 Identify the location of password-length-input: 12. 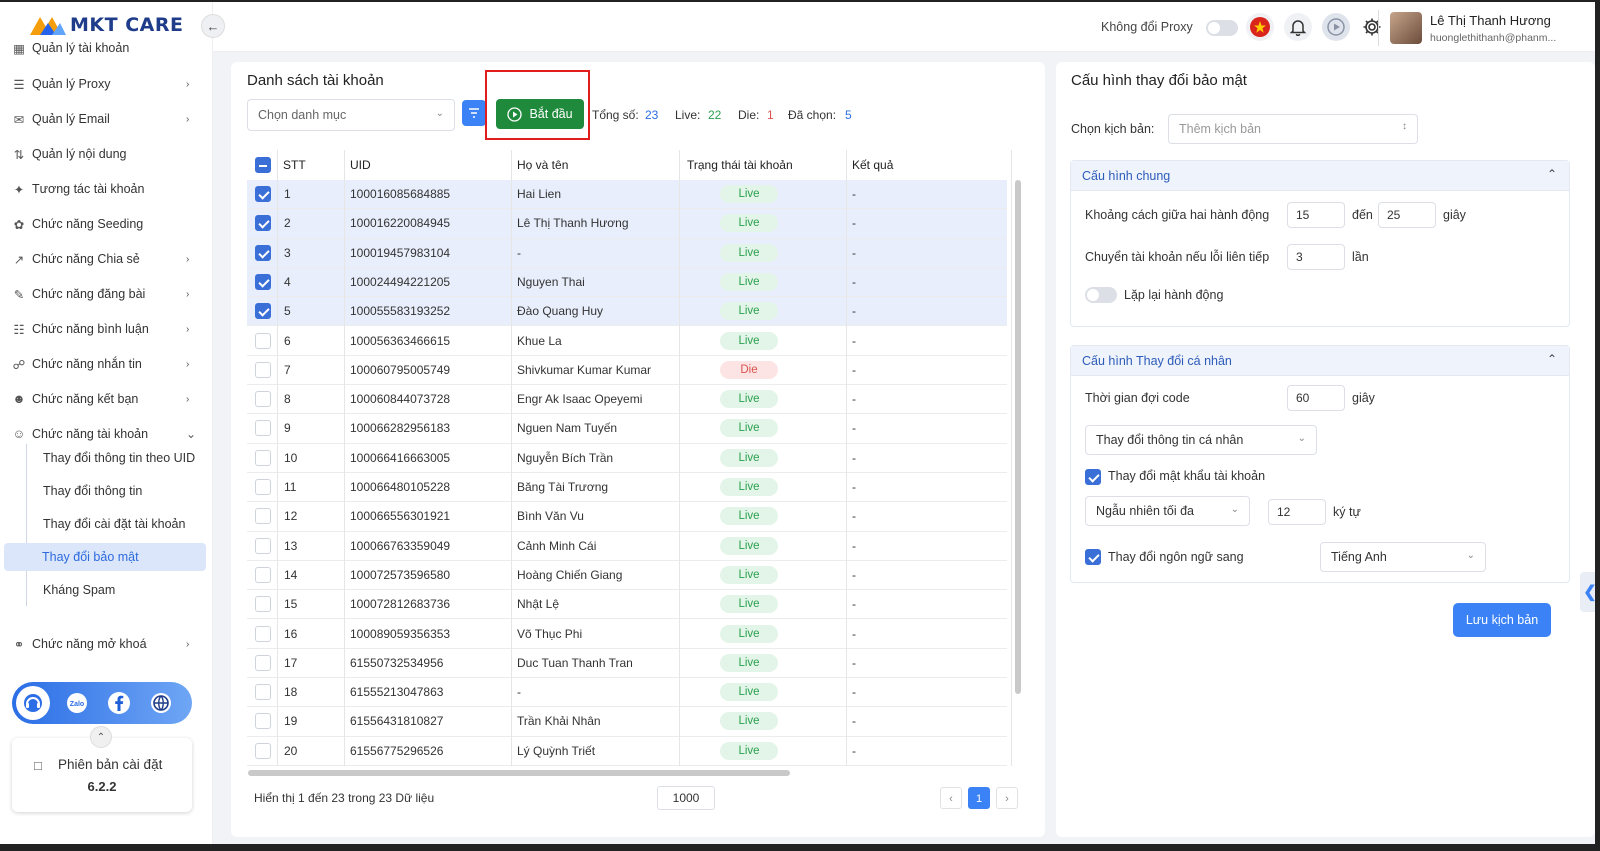
(1297, 512).